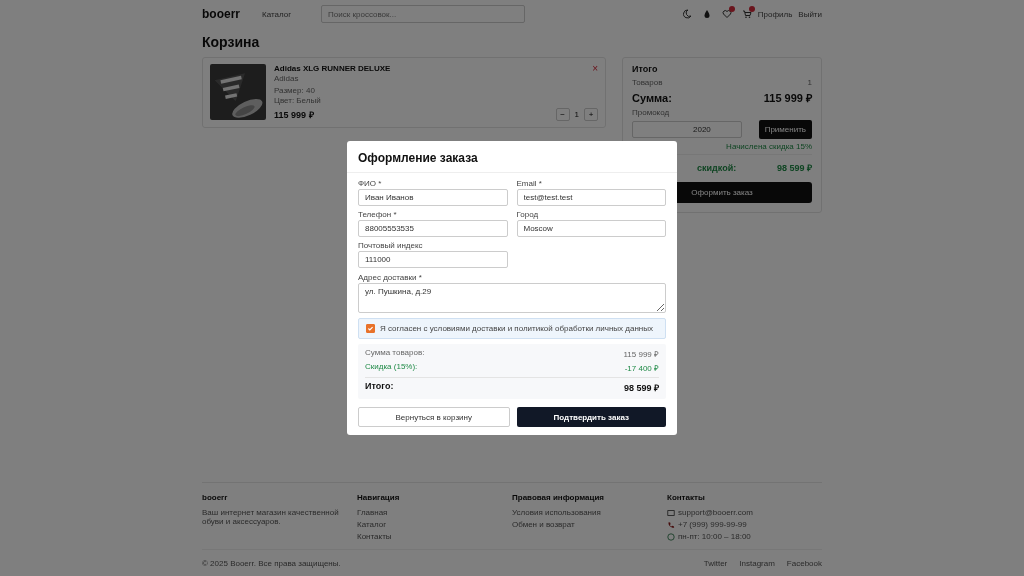  I want to click on profile-link: Профиль, so click(775, 14).